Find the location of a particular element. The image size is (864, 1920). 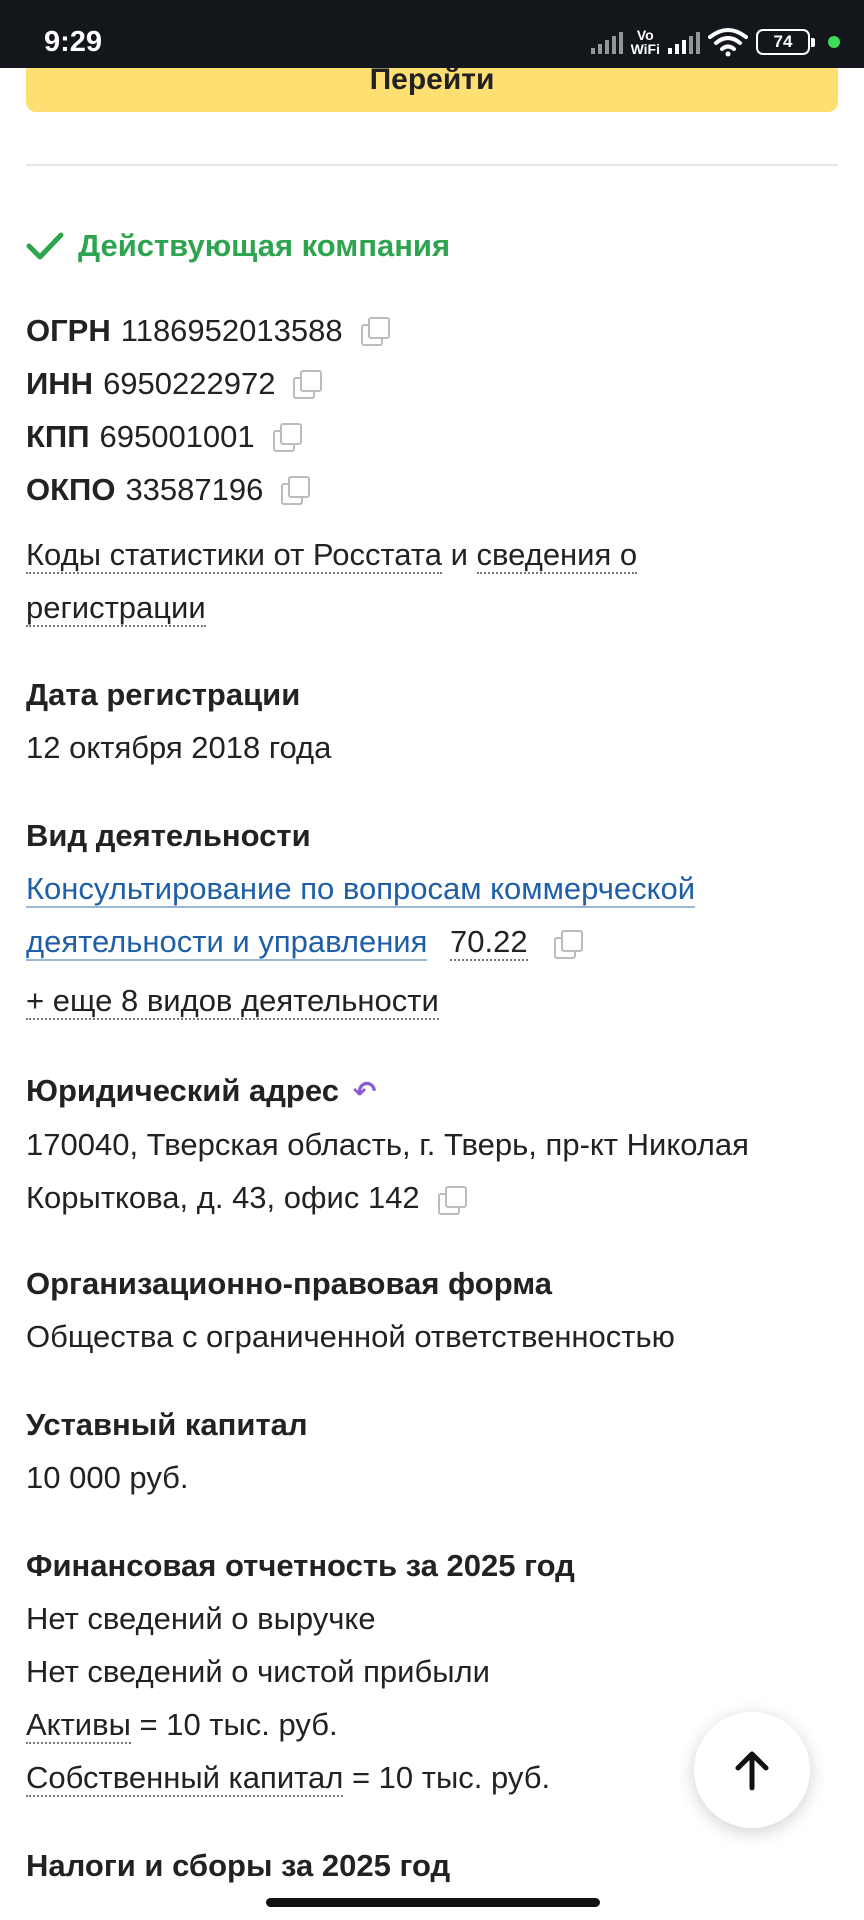

code-value: 1186952013588 is located at coordinates (231, 330).